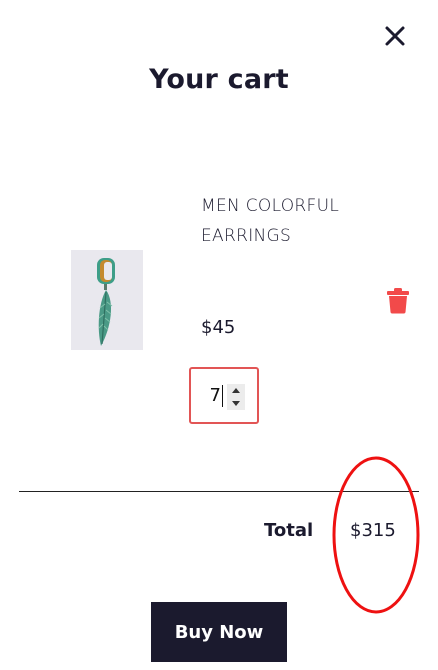  I want to click on close-button, so click(395, 36).